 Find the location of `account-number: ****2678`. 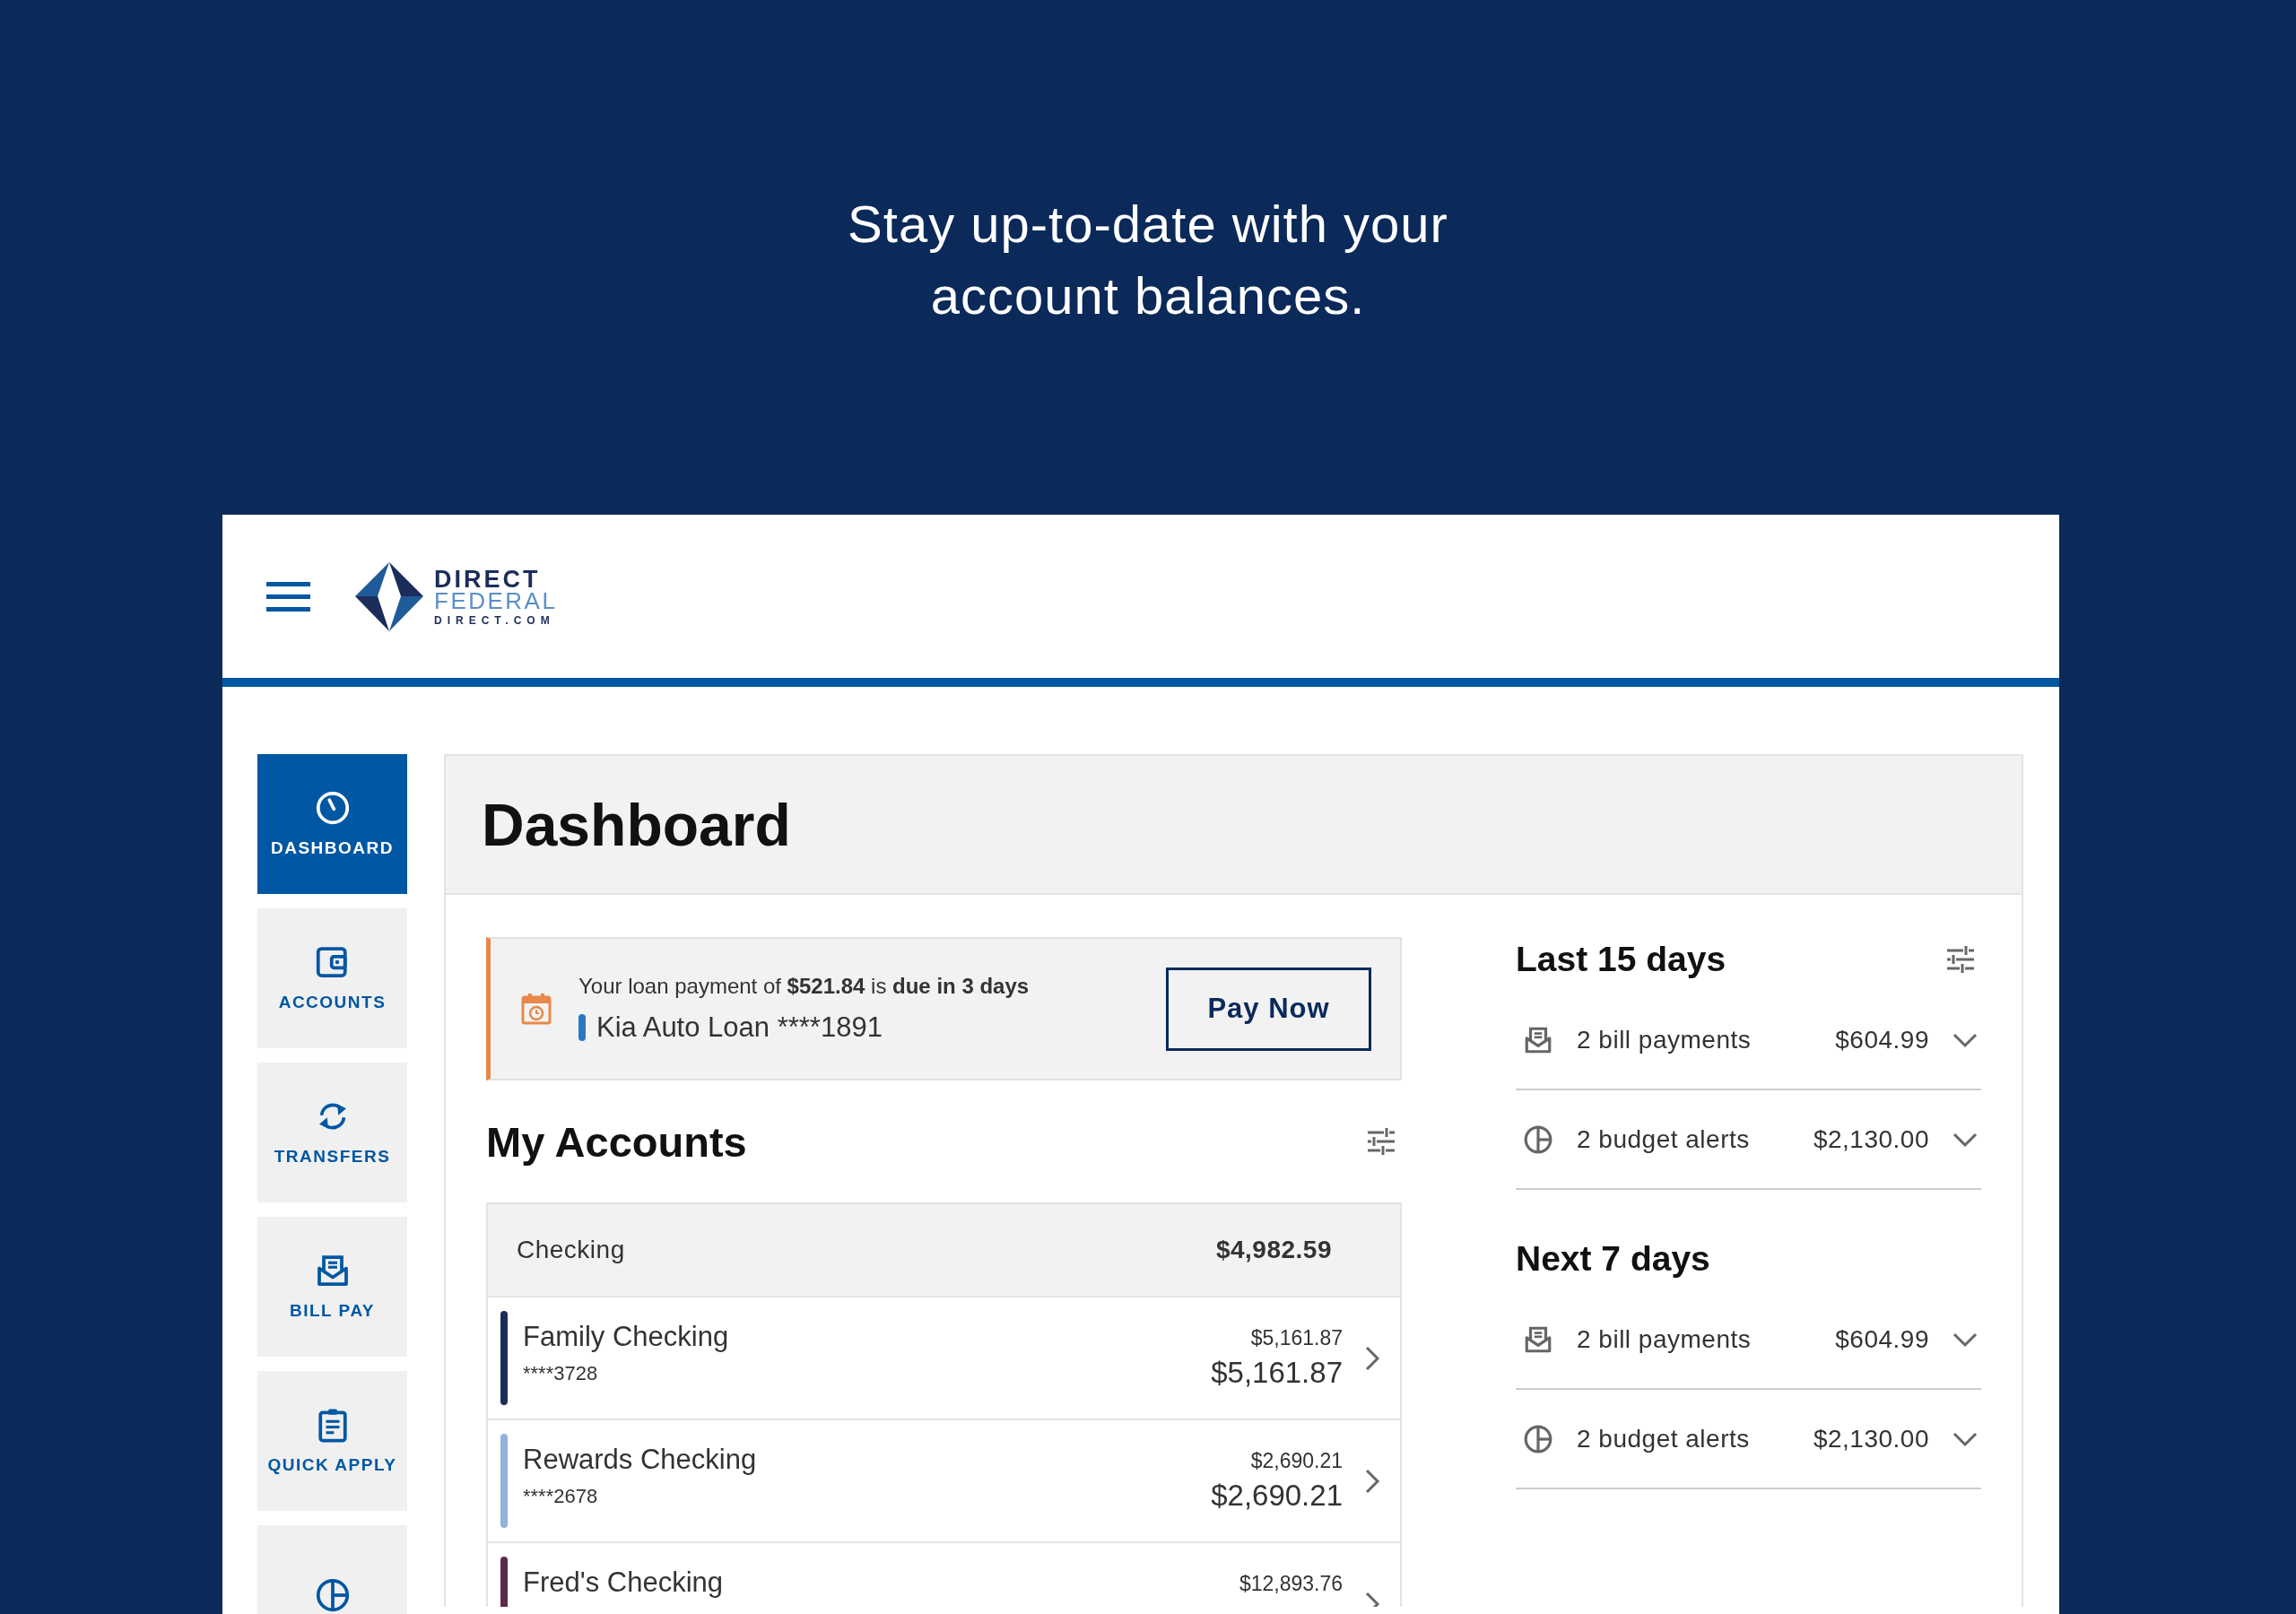

account-number: ****2678 is located at coordinates (561, 1496).